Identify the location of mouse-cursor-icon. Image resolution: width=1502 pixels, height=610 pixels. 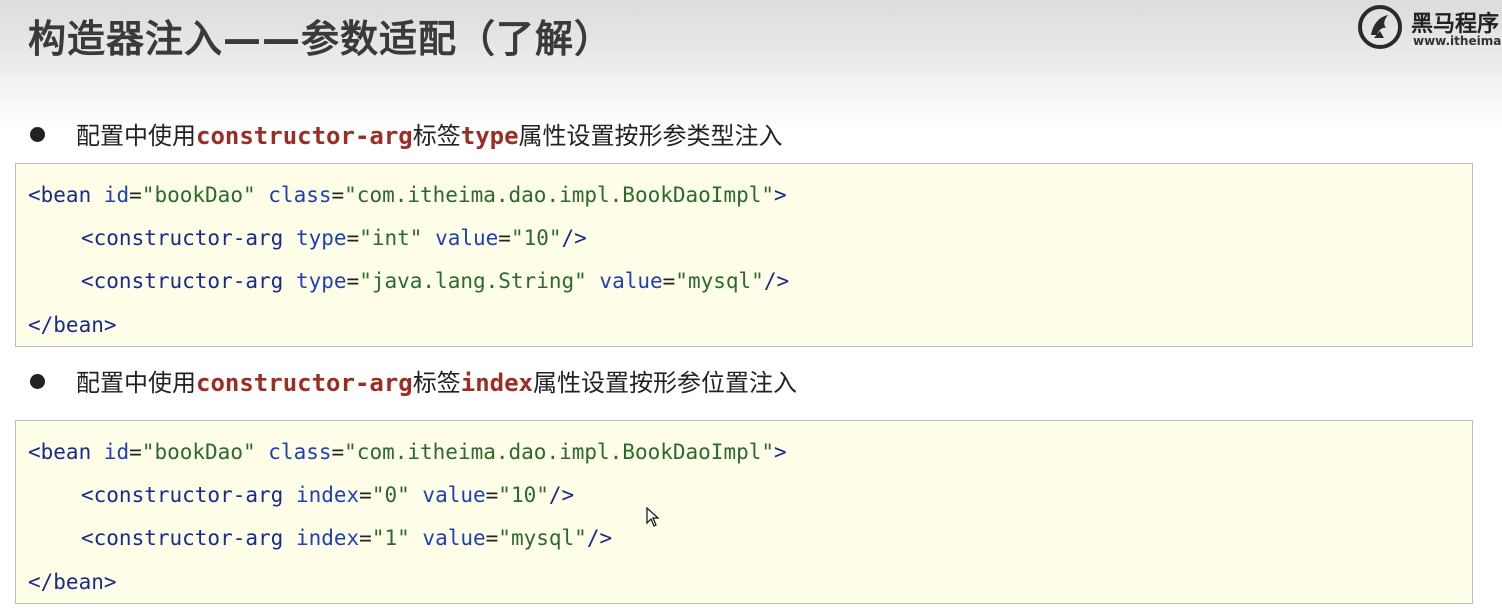
(653, 517).